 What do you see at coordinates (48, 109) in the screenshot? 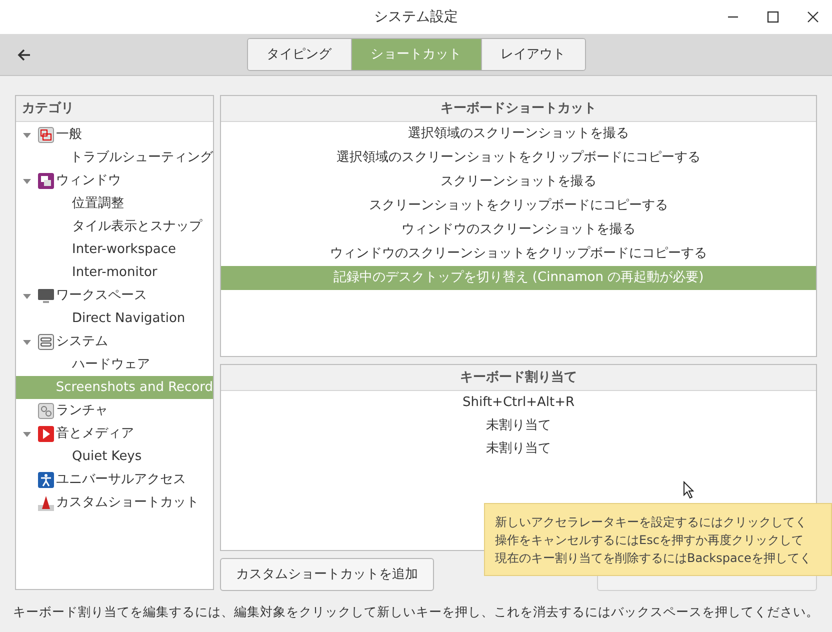
I see `column-header: カテゴリ` at bounding box center [48, 109].